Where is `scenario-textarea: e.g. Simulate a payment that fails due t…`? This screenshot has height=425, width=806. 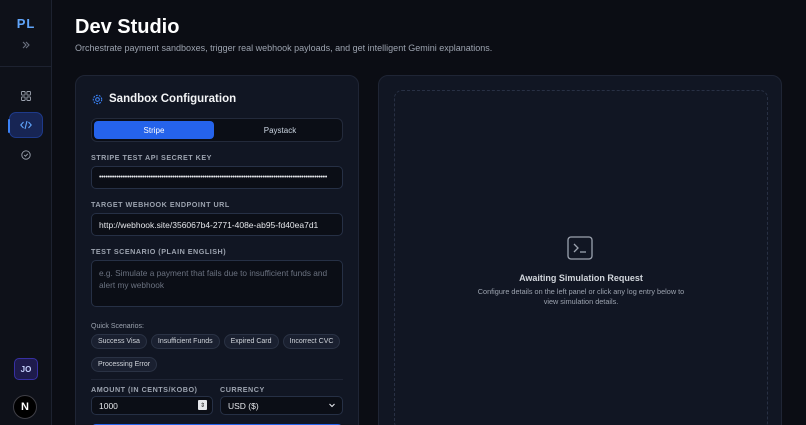 scenario-textarea: e.g. Simulate a payment that fails due t… is located at coordinates (217, 283).